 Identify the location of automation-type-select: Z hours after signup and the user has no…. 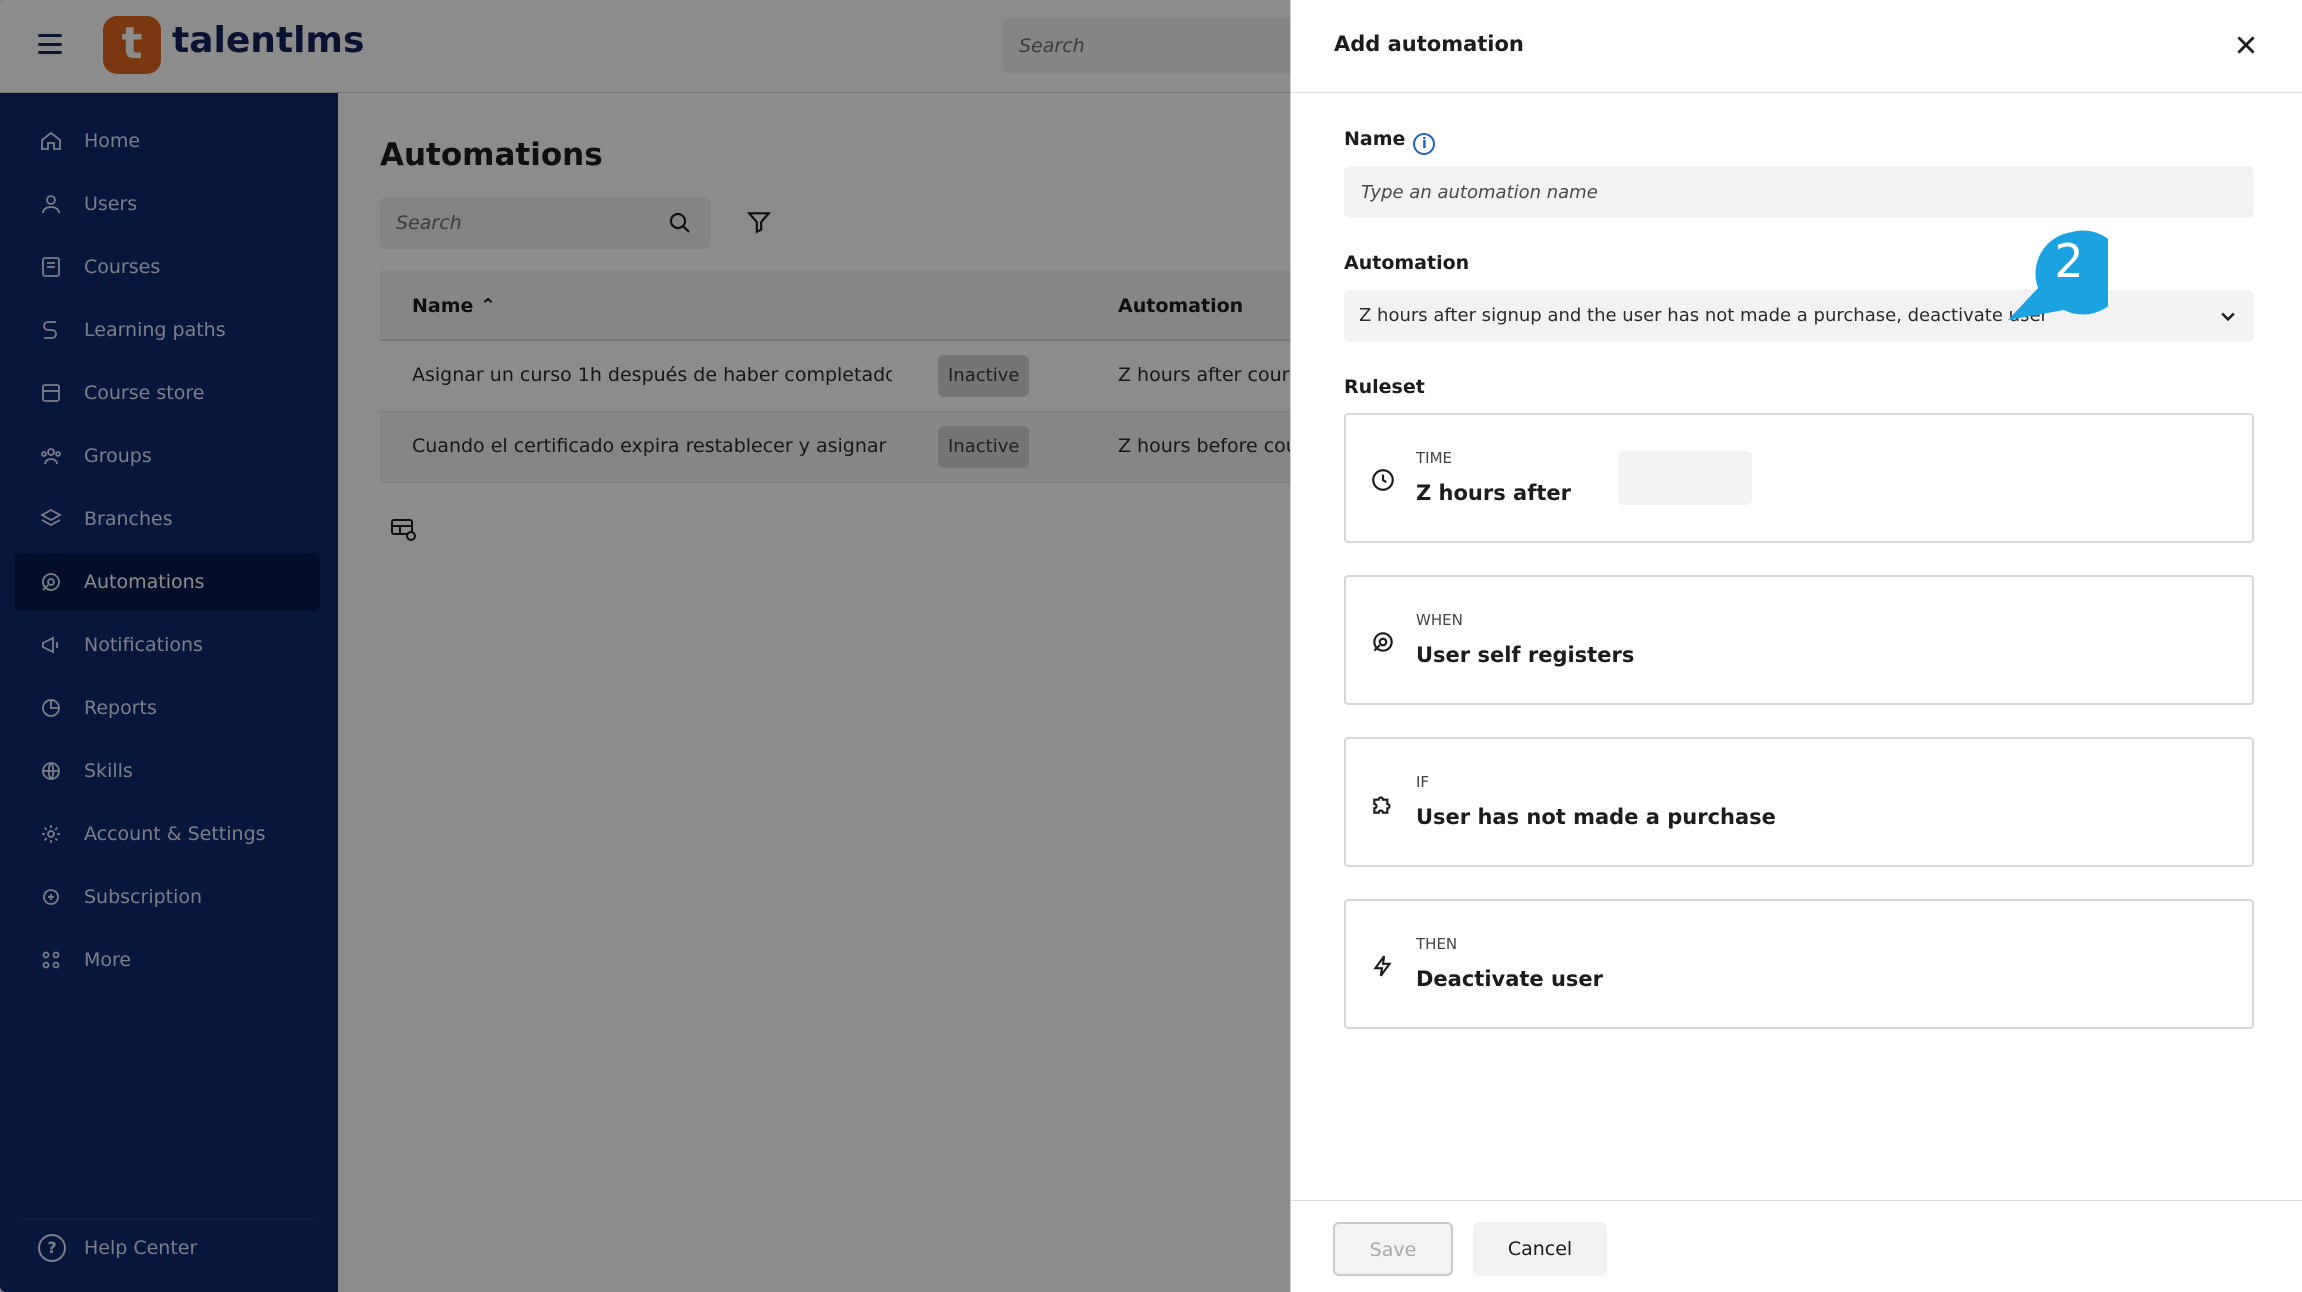
(1799, 316).